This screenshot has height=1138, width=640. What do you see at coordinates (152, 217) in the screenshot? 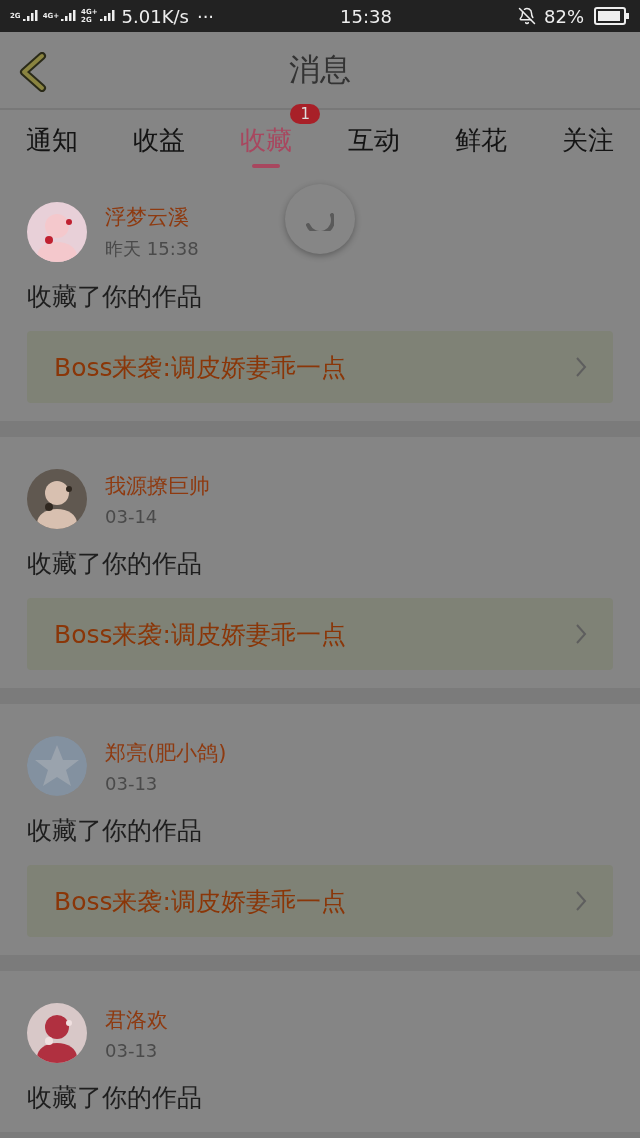
I see `user-name: 浮梦云溪` at bounding box center [152, 217].